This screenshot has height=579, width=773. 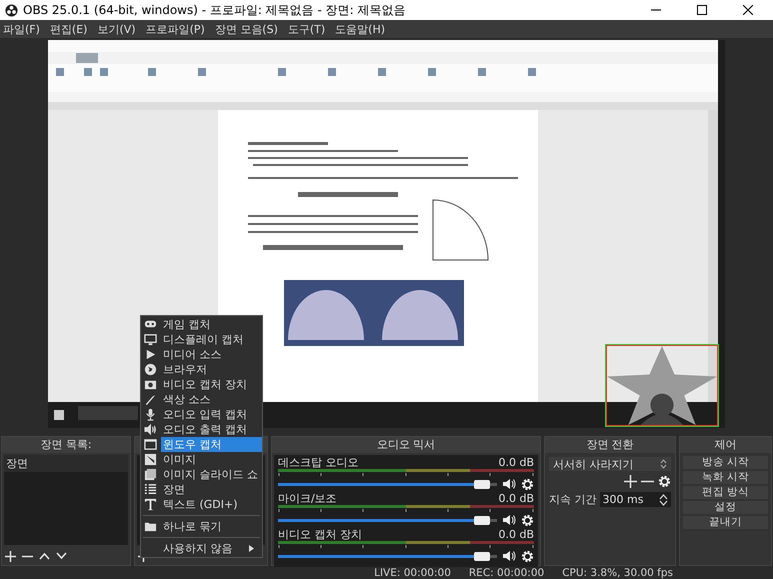 I want to click on control-button: 설정, so click(x=725, y=507).